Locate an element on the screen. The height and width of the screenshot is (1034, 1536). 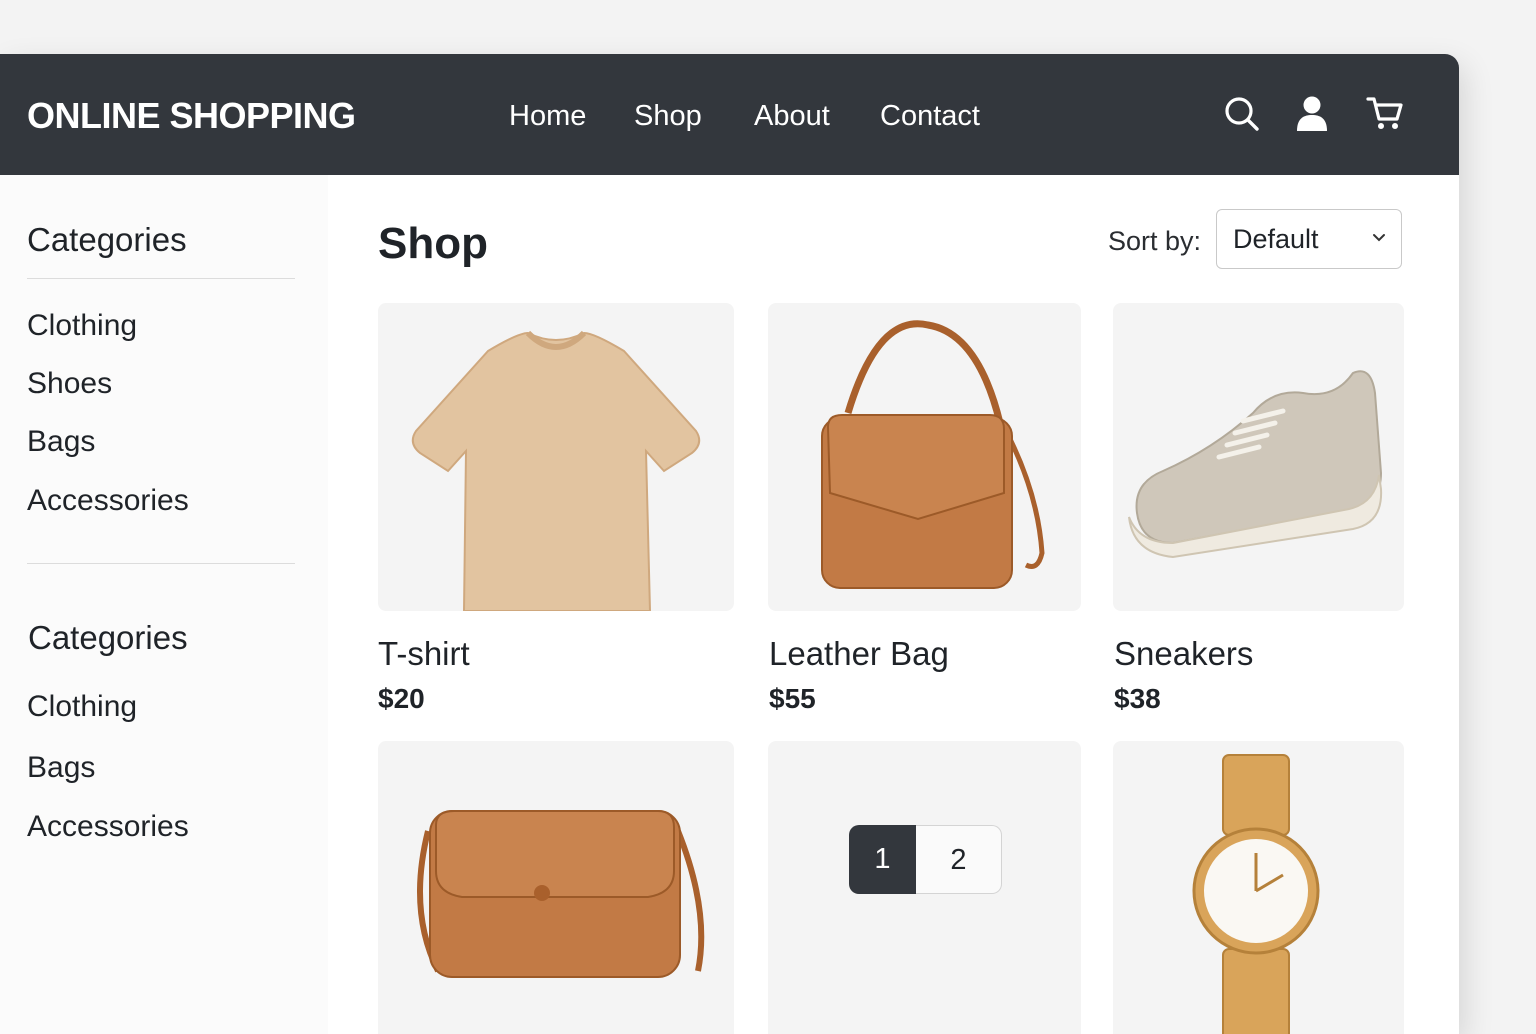
nav-contact: Contact is located at coordinates (930, 116).